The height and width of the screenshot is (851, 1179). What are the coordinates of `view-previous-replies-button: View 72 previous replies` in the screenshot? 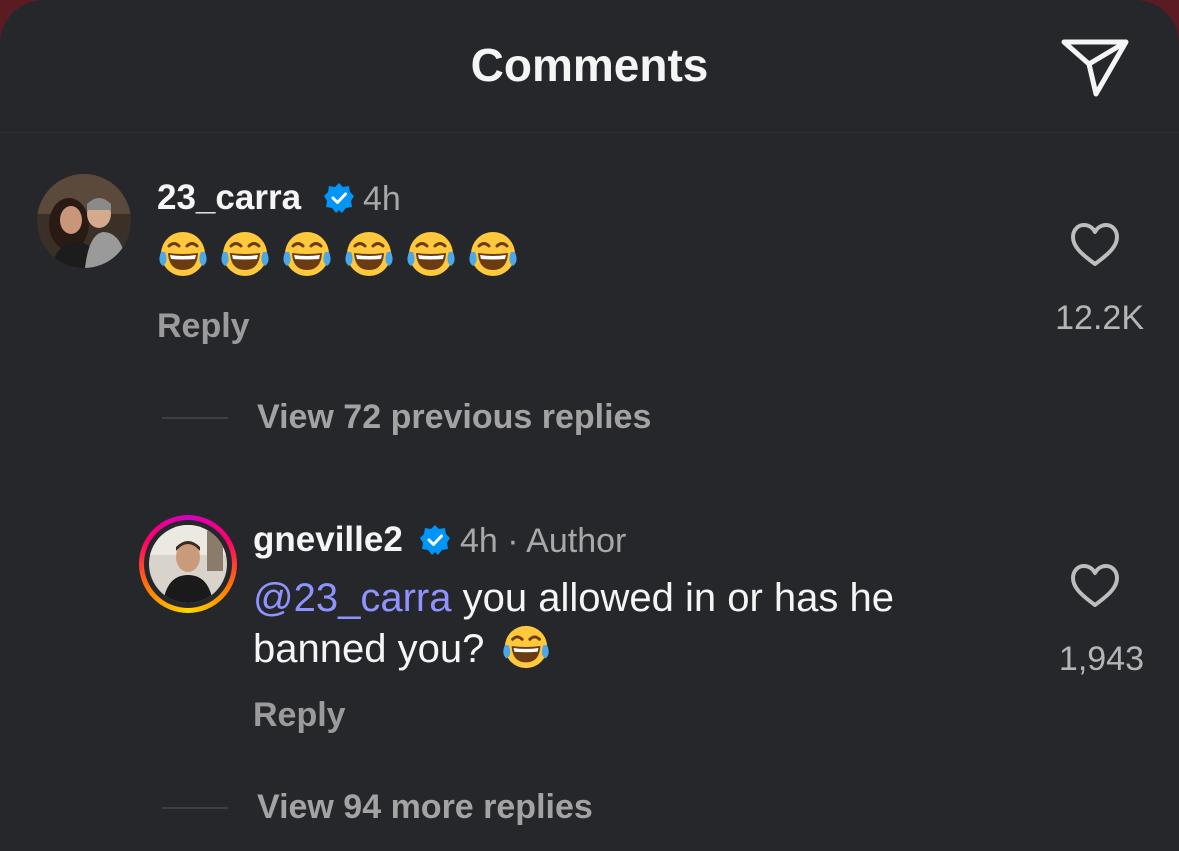 It's located at (454, 417).